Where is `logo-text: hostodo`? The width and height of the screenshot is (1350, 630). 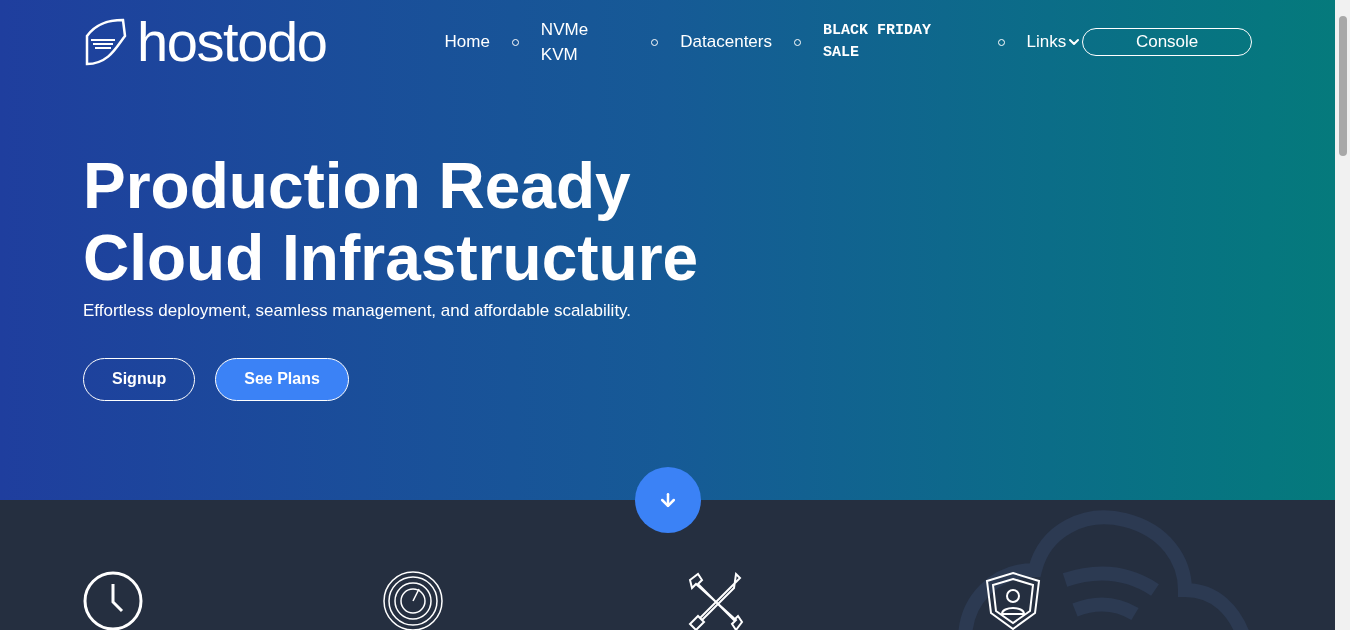
logo-text: hostodo is located at coordinates (232, 42).